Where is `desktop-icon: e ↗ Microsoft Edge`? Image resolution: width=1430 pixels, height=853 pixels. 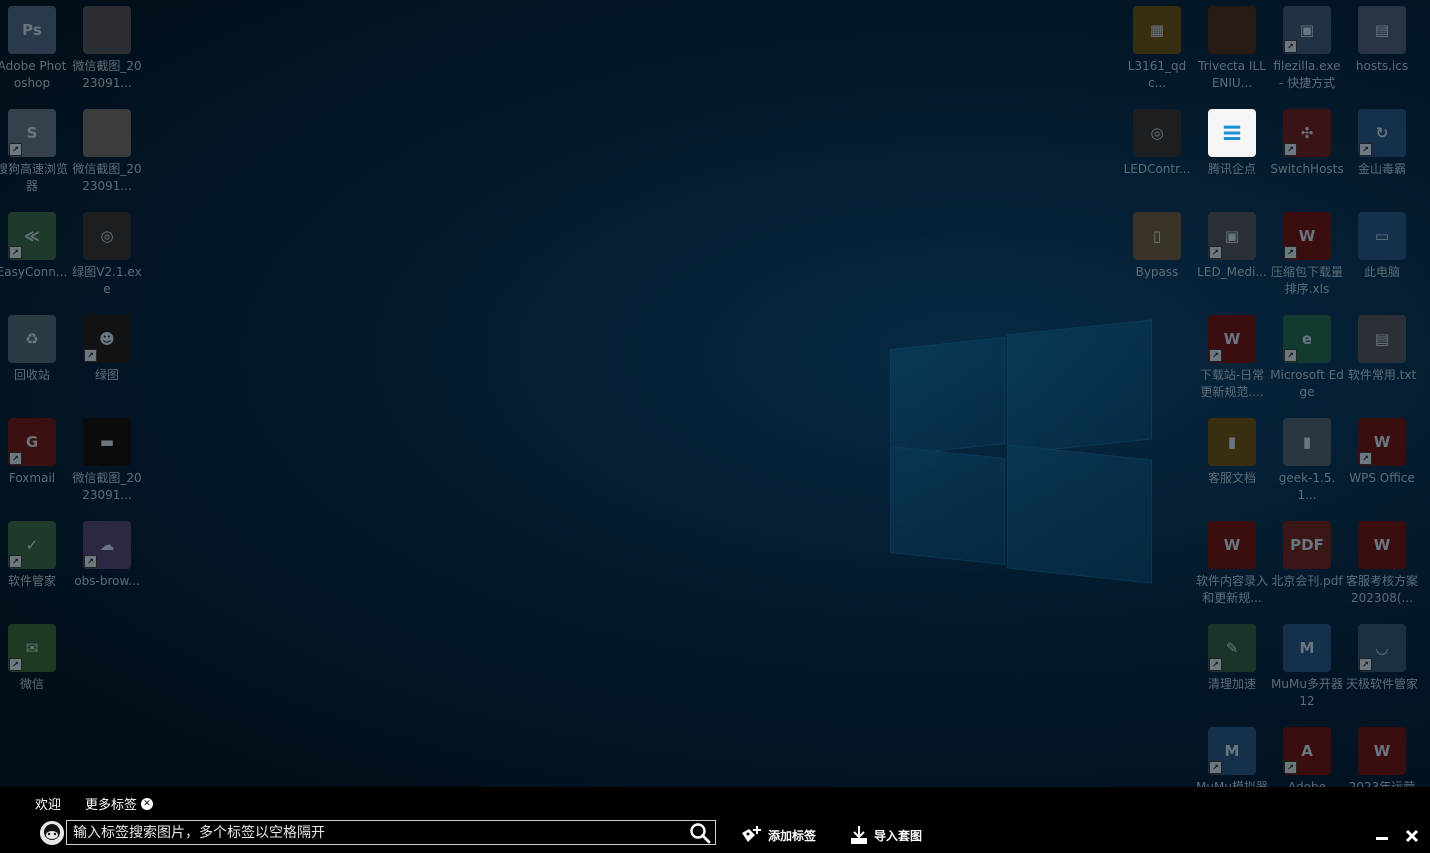 desktop-icon: e ↗ Microsoft Edge is located at coordinates (1307, 358).